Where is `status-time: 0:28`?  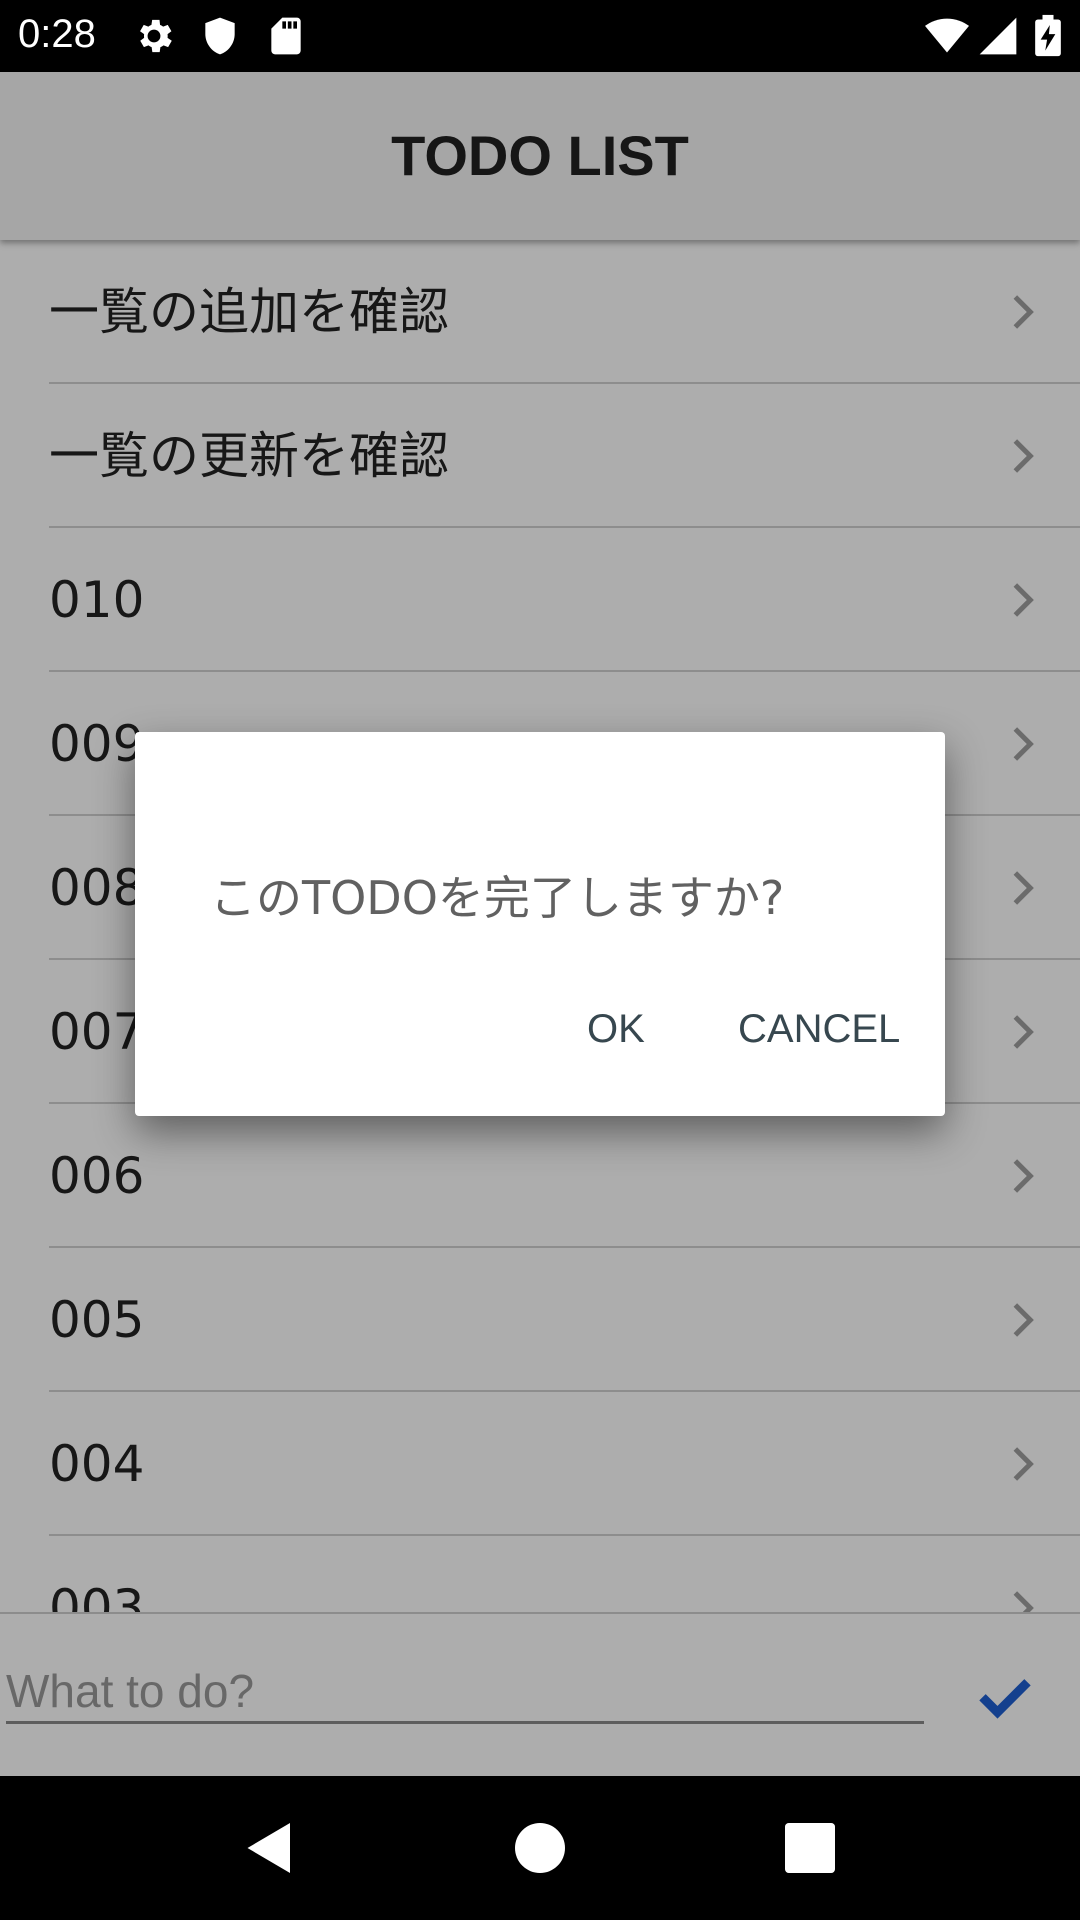
status-time: 0:28 is located at coordinates (57, 34).